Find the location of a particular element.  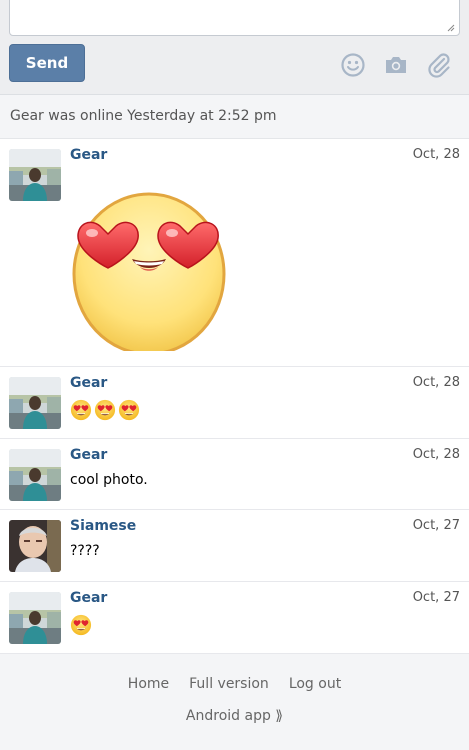

camera-icon is located at coordinates (396, 65).